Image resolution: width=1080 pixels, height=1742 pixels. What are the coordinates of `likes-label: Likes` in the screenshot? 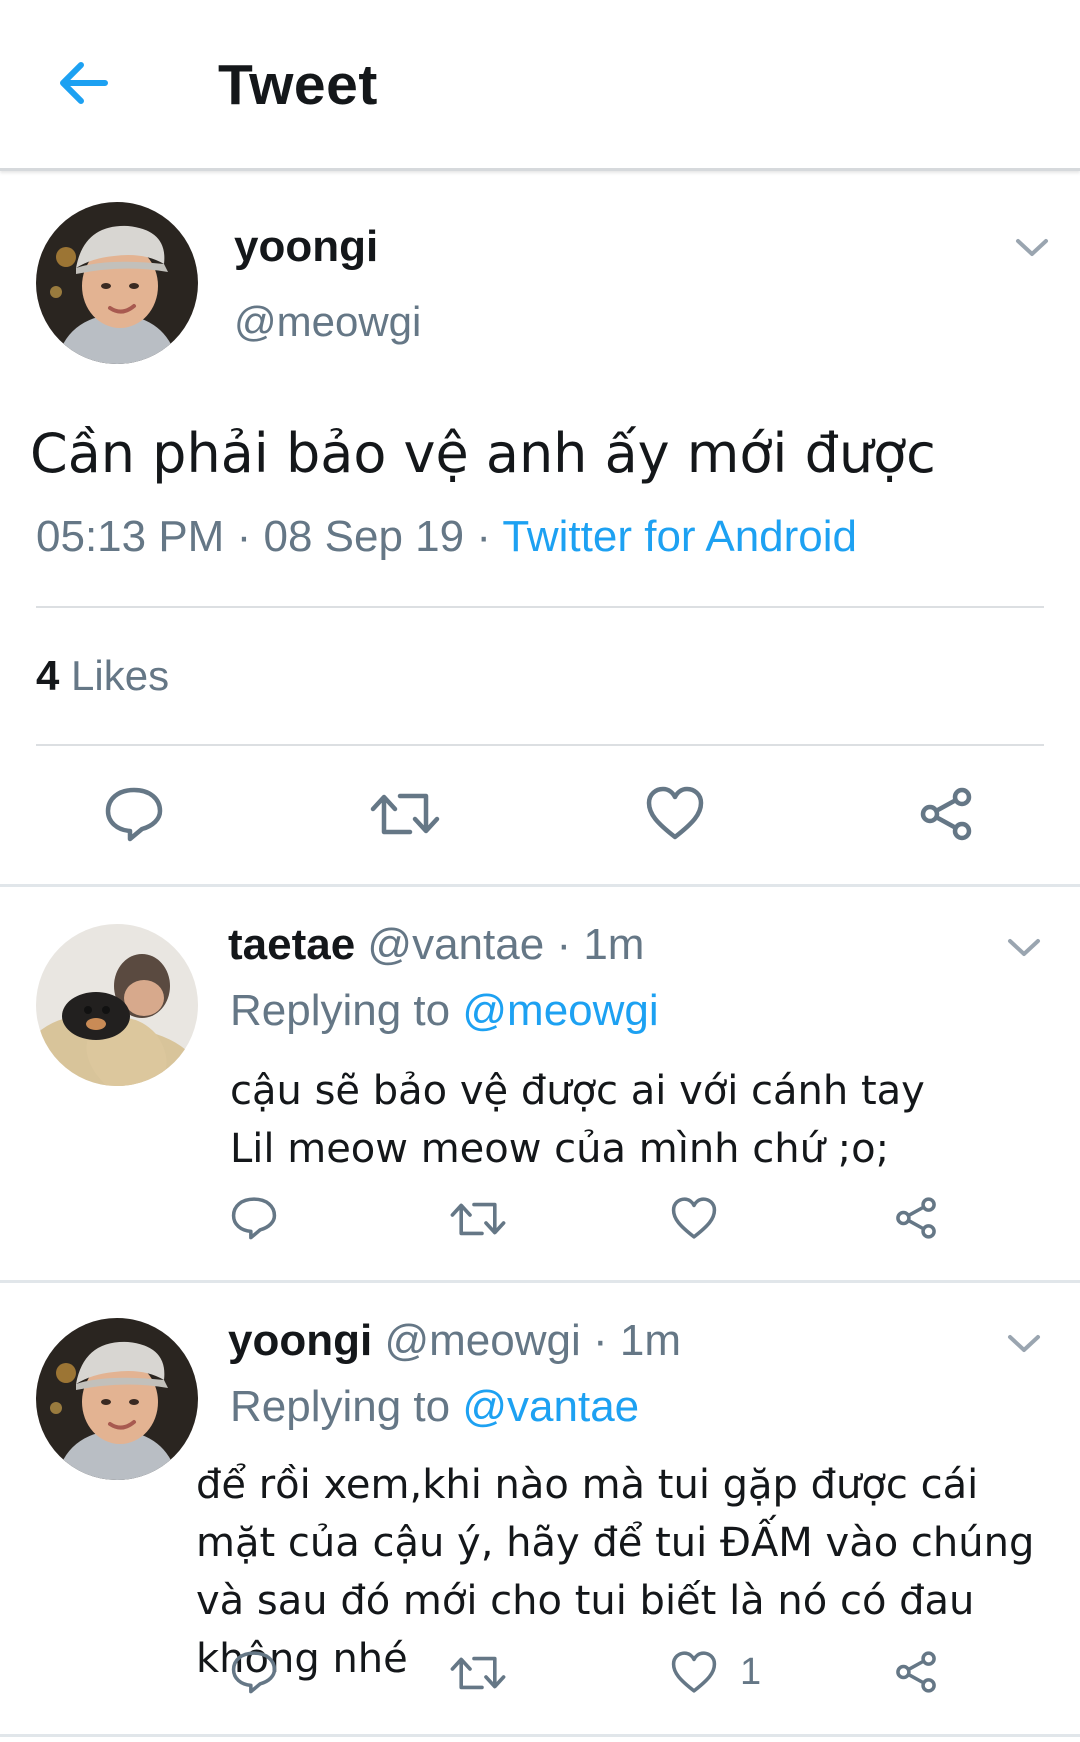 It's located at (120, 675).